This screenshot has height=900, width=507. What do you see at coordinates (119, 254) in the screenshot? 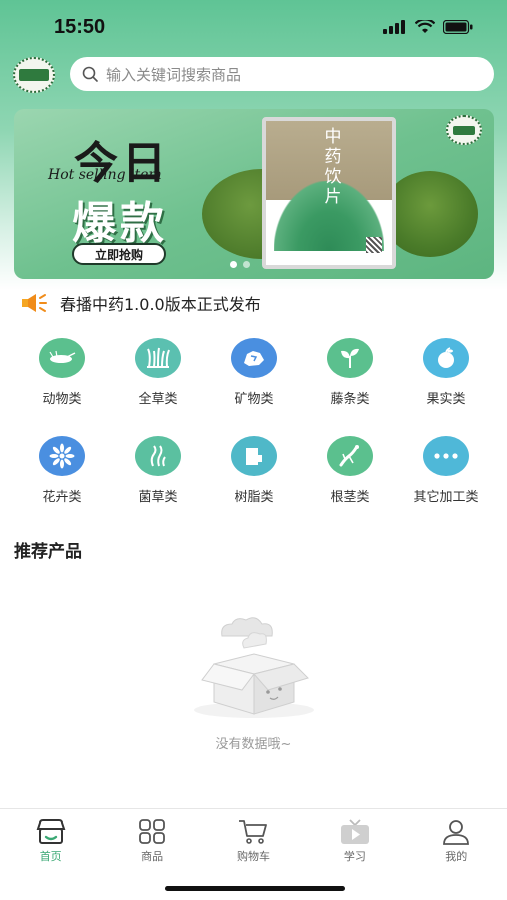
I see `buy-now-button: 立即抢购` at bounding box center [119, 254].